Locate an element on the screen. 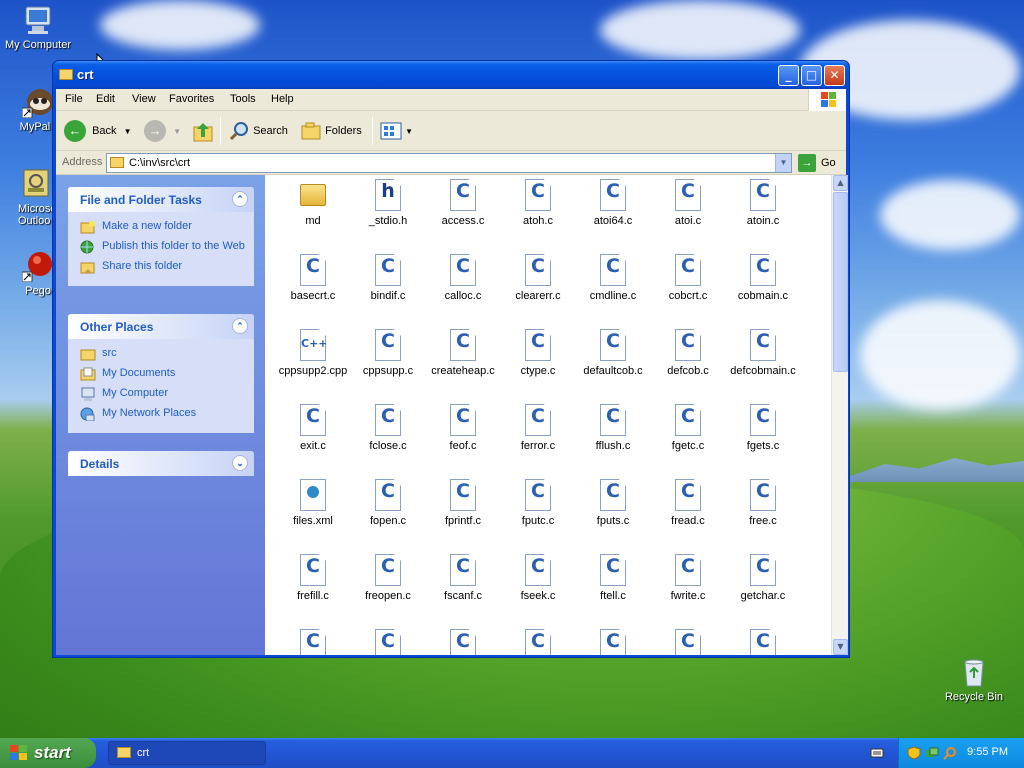 The width and height of the screenshot is (1024, 768). title-bar: crt _ □ ✕ is located at coordinates (451, 75).